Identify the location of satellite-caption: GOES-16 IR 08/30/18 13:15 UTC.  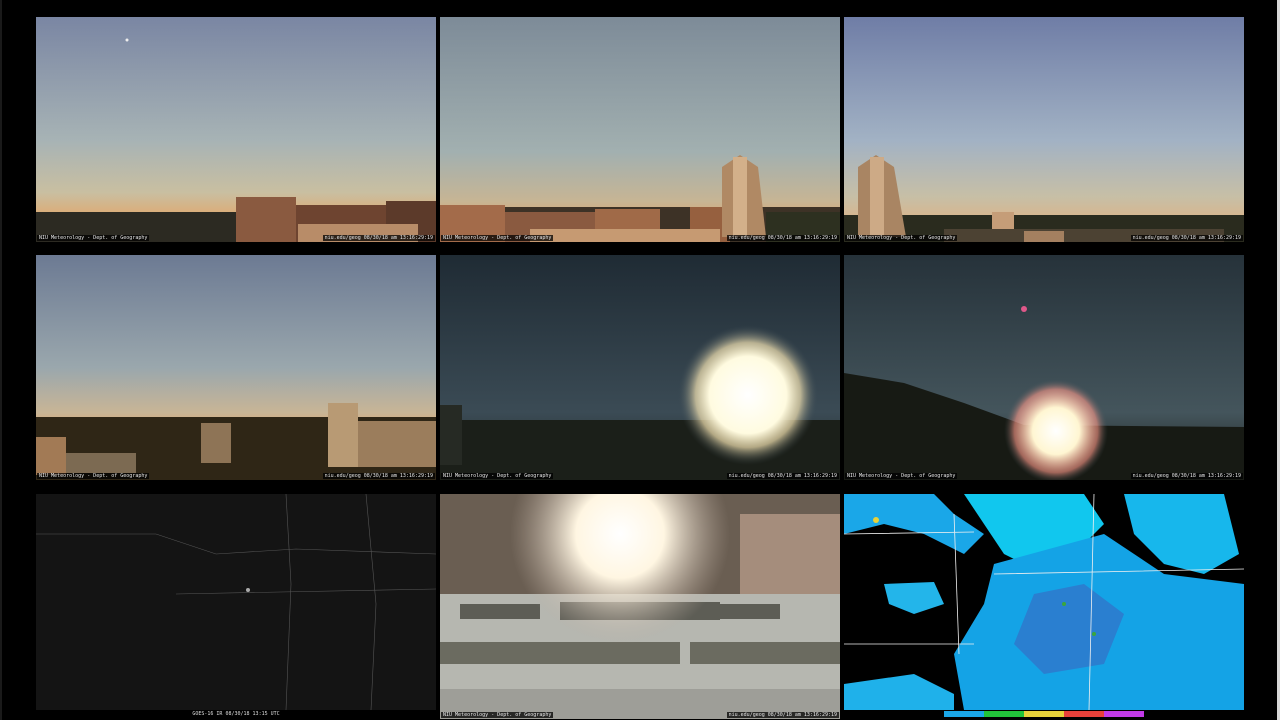
(236, 714).